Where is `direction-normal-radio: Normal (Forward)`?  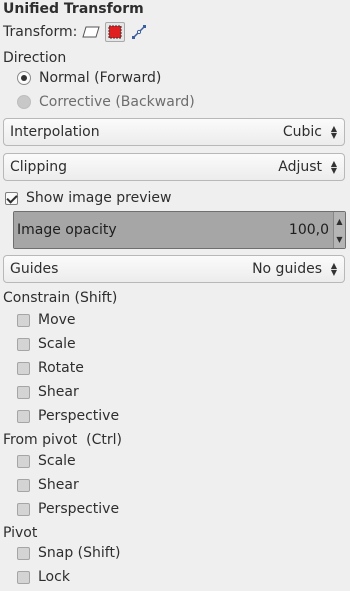 direction-normal-radio: Normal (Forward) is located at coordinates (89, 78).